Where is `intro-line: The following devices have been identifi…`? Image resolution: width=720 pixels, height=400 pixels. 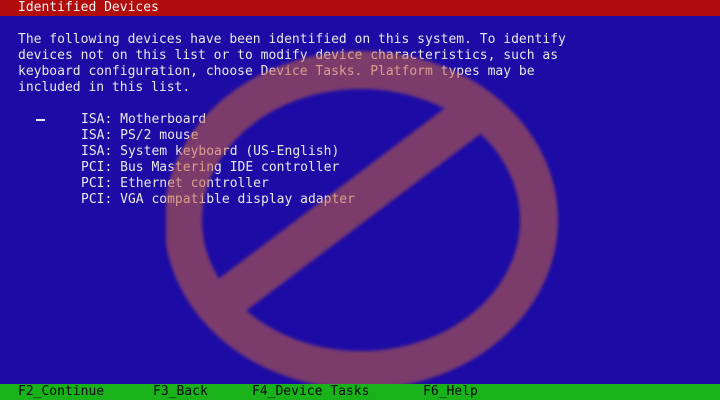 intro-line: The following devices have been identifi… is located at coordinates (292, 39).